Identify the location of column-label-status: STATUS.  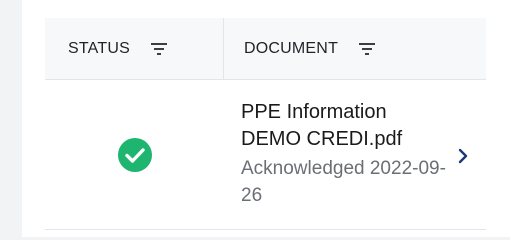
(99, 48).